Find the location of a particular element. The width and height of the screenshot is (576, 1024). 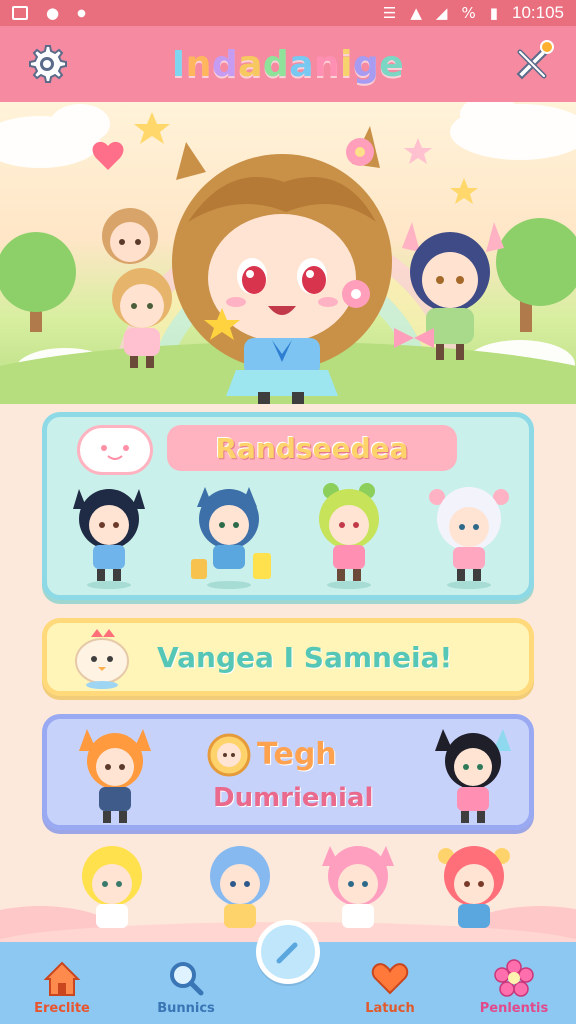

app-title-letter: I is located at coordinates (178, 64).